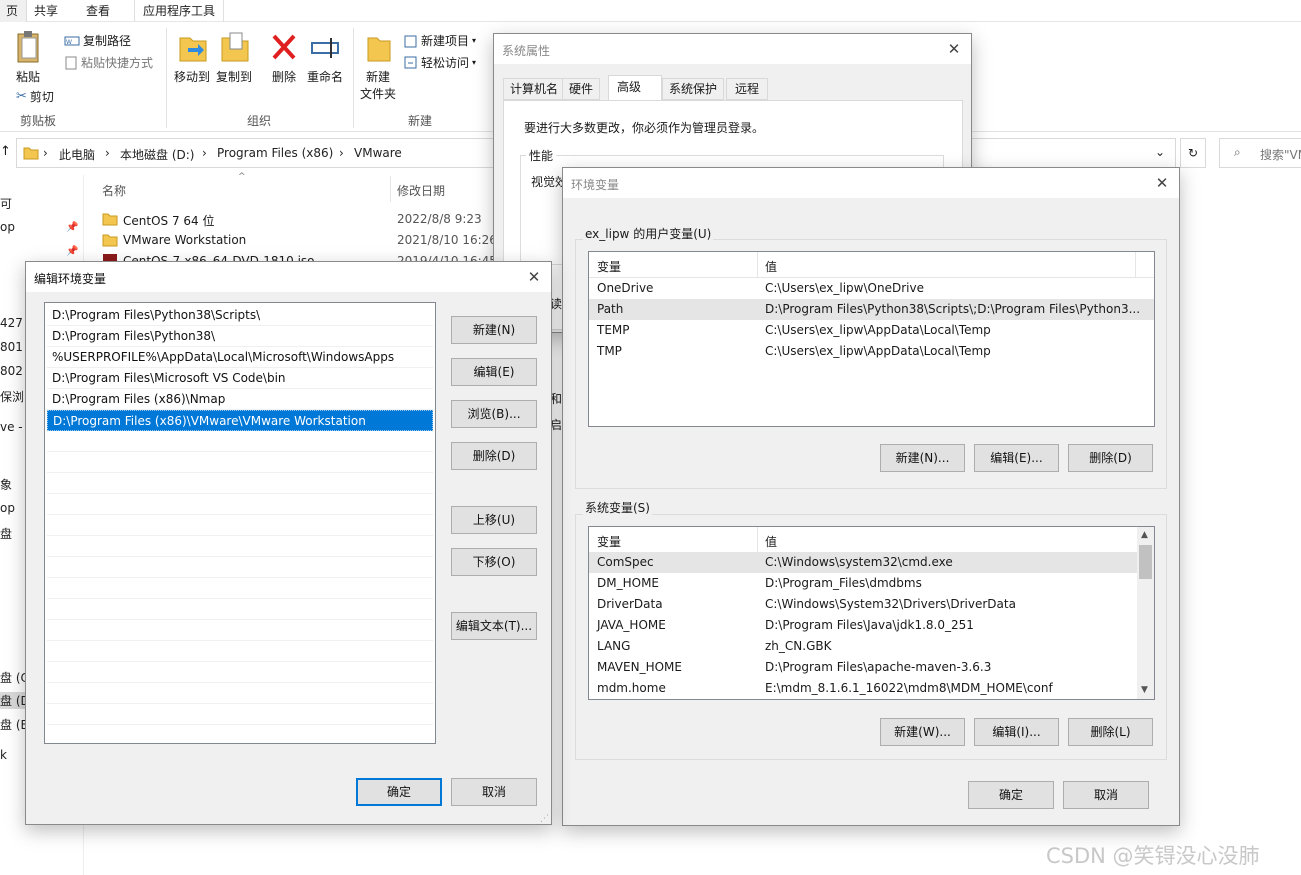 The image size is (1301, 875). I want to click on breadcrumb-this-pc: 此电脑, so click(77, 154).